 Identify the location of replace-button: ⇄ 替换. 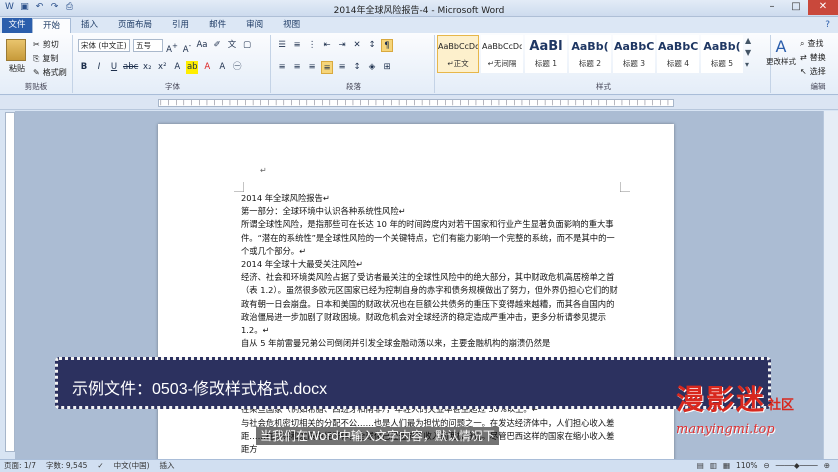
(813, 57).